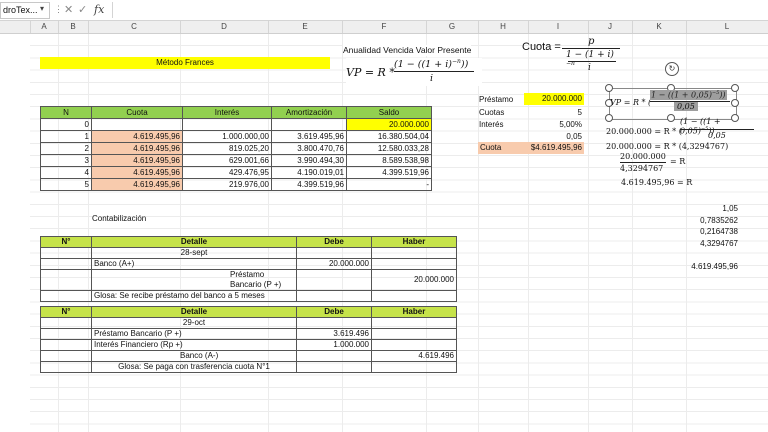 The height and width of the screenshot is (432, 768). What do you see at coordinates (68, 9) in the screenshot?
I see `cancel-icon: ✕` at bounding box center [68, 9].